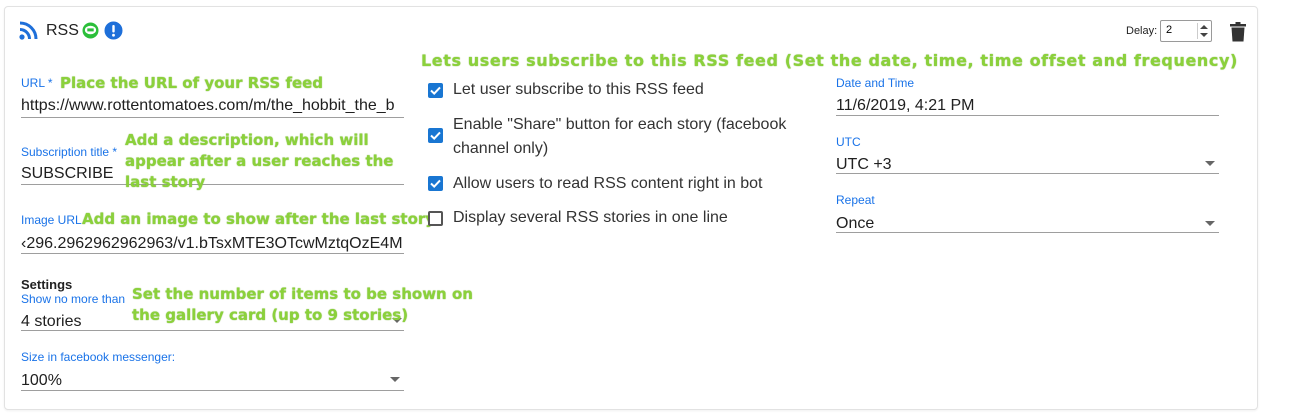  Describe the element at coordinates (936, 165) in the screenshot. I see `utc-select: UTC +3` at that location.